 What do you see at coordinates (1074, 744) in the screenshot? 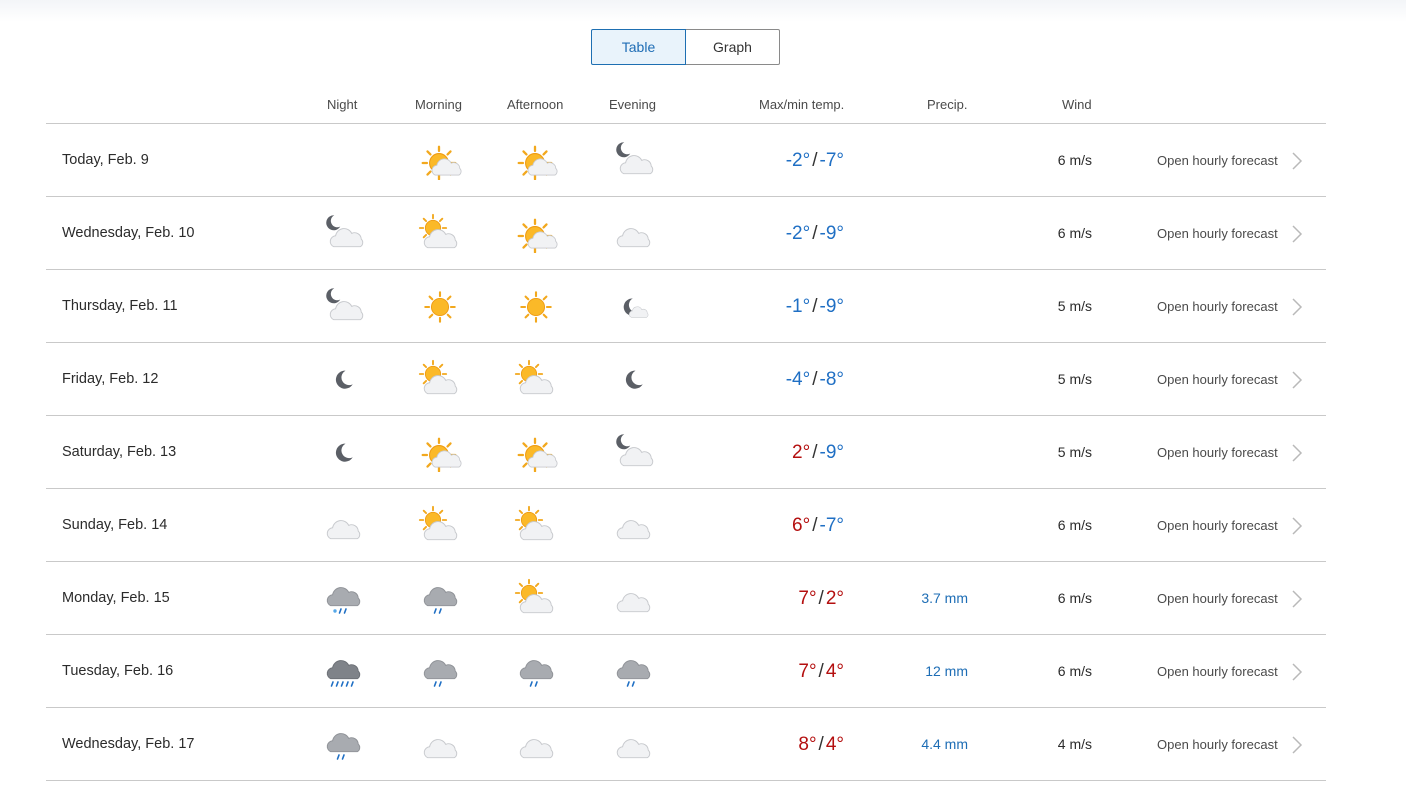
I see `wind-speed: 4 m/s` at bounding box center [1074, 744].